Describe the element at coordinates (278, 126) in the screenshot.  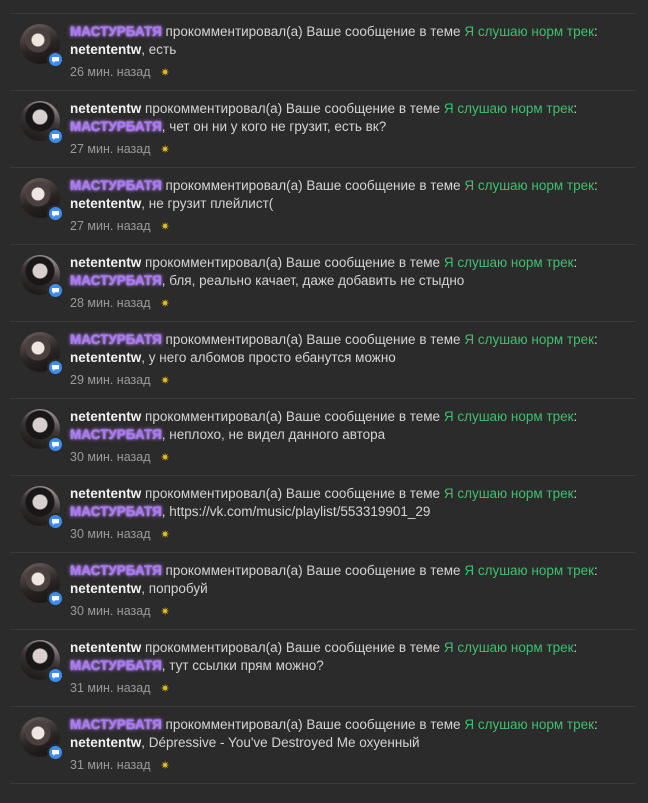
I see `message-text: чет он ни у кого не грузит, есть вк?` at that location.